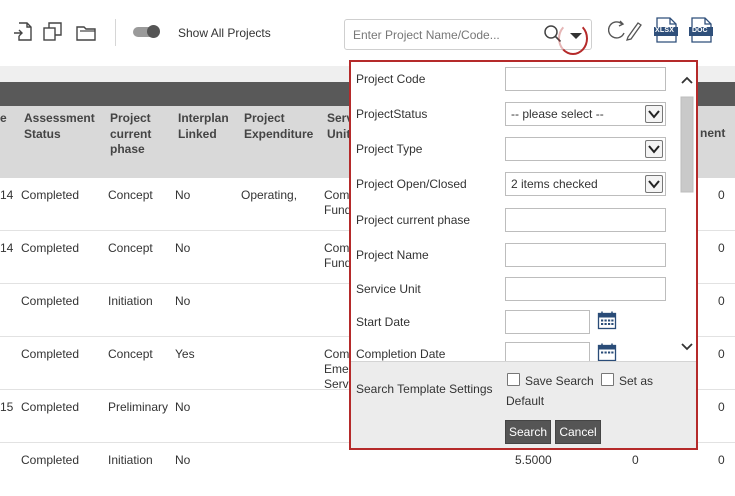 The width and height of the screenshot is (735, 496). Describe the element at coordinates (624, 30) in the screenshot. I see `refresh-edit-icon` at that location.